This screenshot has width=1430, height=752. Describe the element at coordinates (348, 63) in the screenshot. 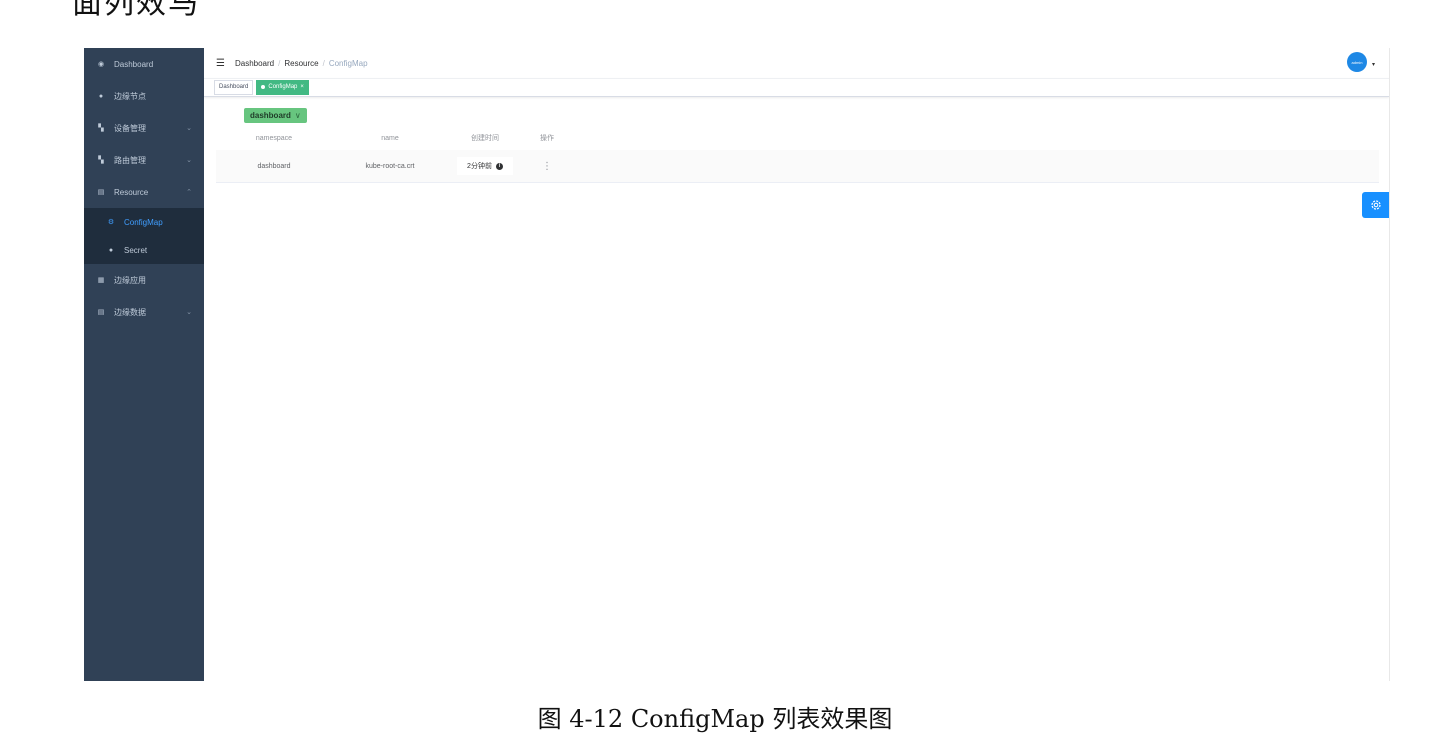

I see `breadcrumb-item-current: ConfigMap` at that location.